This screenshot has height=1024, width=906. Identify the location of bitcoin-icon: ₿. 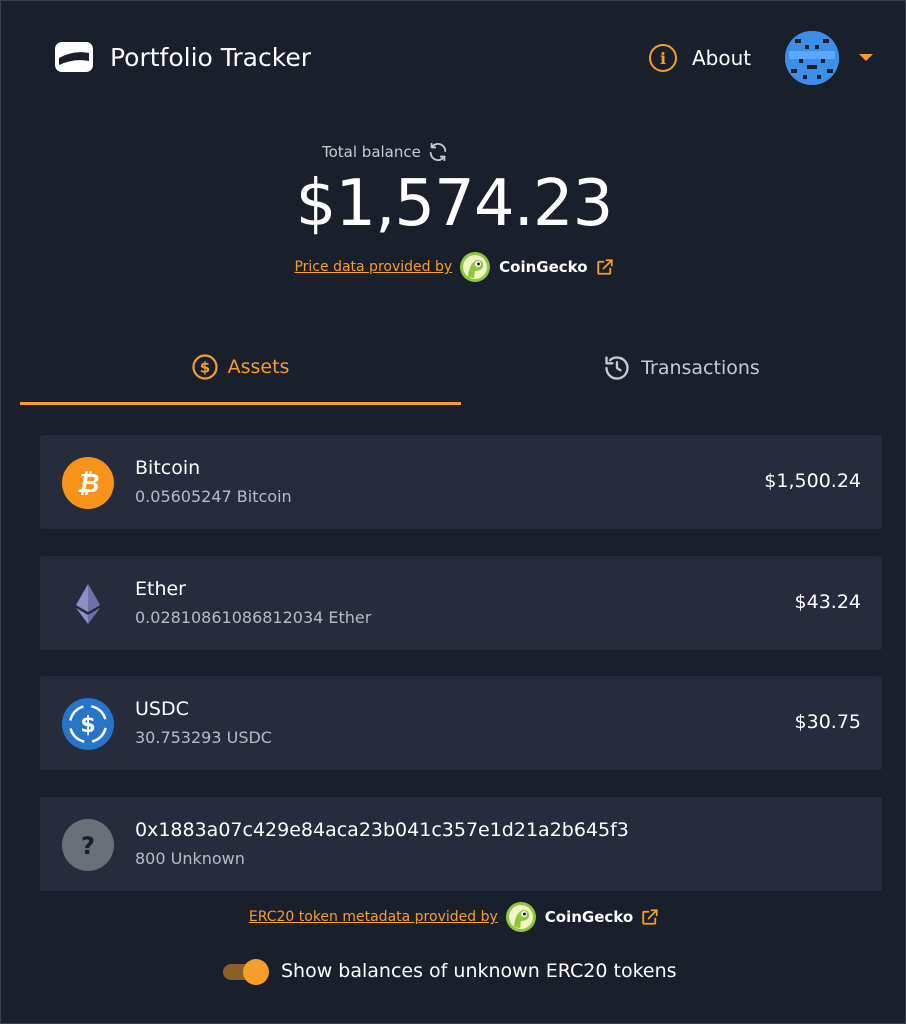
(88, 483).